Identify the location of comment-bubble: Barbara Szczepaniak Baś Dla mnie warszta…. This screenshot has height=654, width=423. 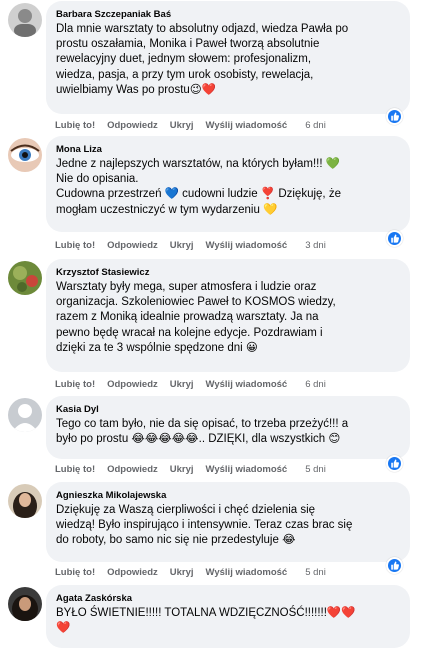
(228, 57).